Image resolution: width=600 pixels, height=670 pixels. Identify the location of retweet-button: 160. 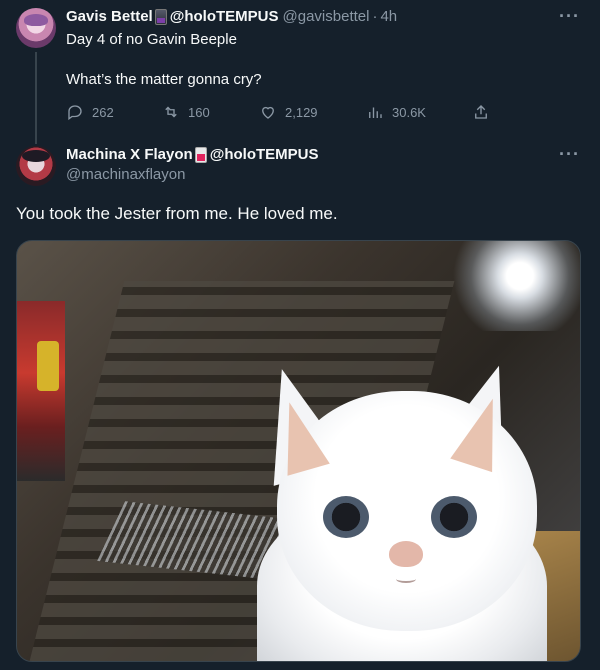
(186, 112).